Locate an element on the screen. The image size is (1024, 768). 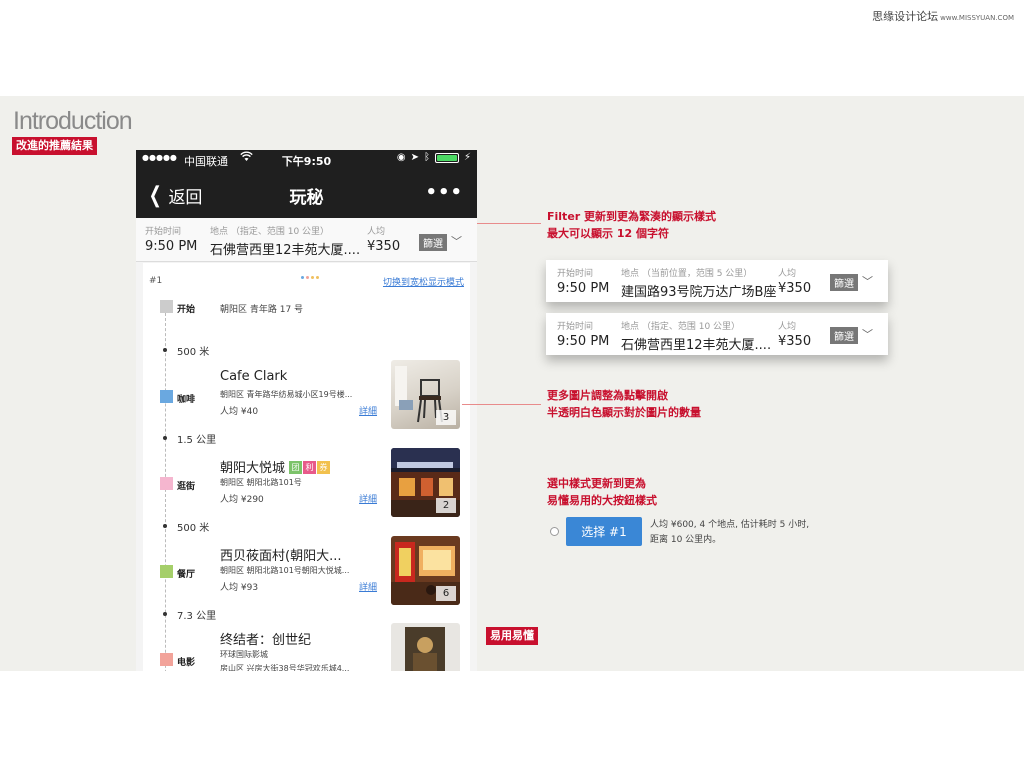
filter-leader-line is located at coordinates (509, 223).